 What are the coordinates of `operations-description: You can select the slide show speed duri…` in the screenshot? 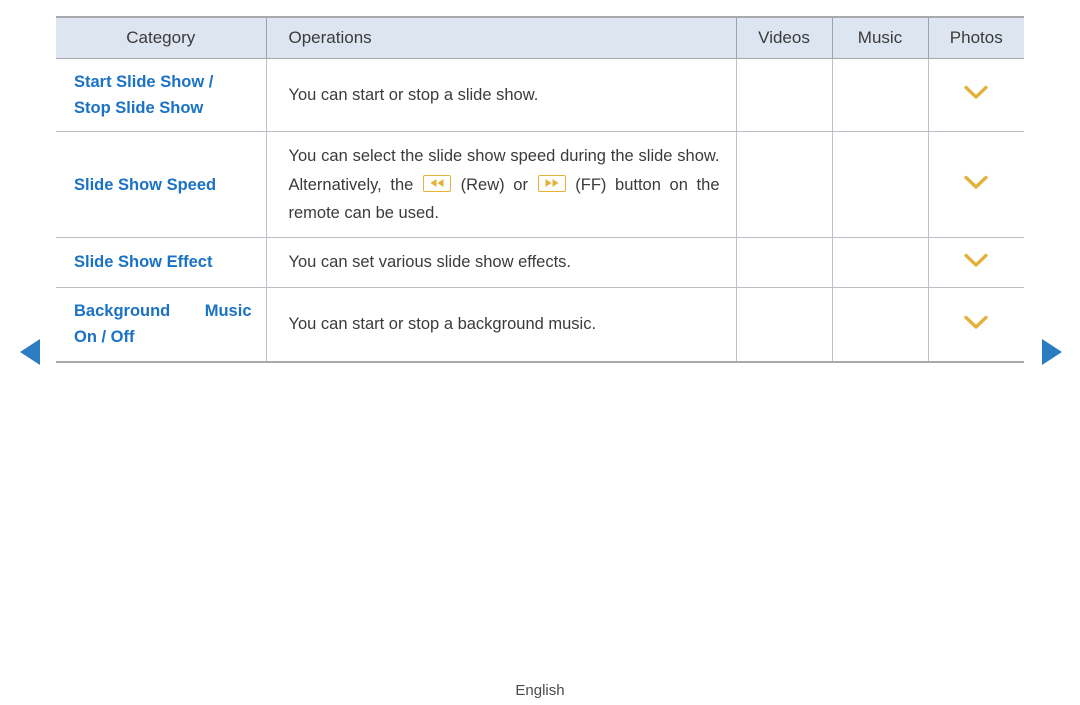 It's located at (504, 184).